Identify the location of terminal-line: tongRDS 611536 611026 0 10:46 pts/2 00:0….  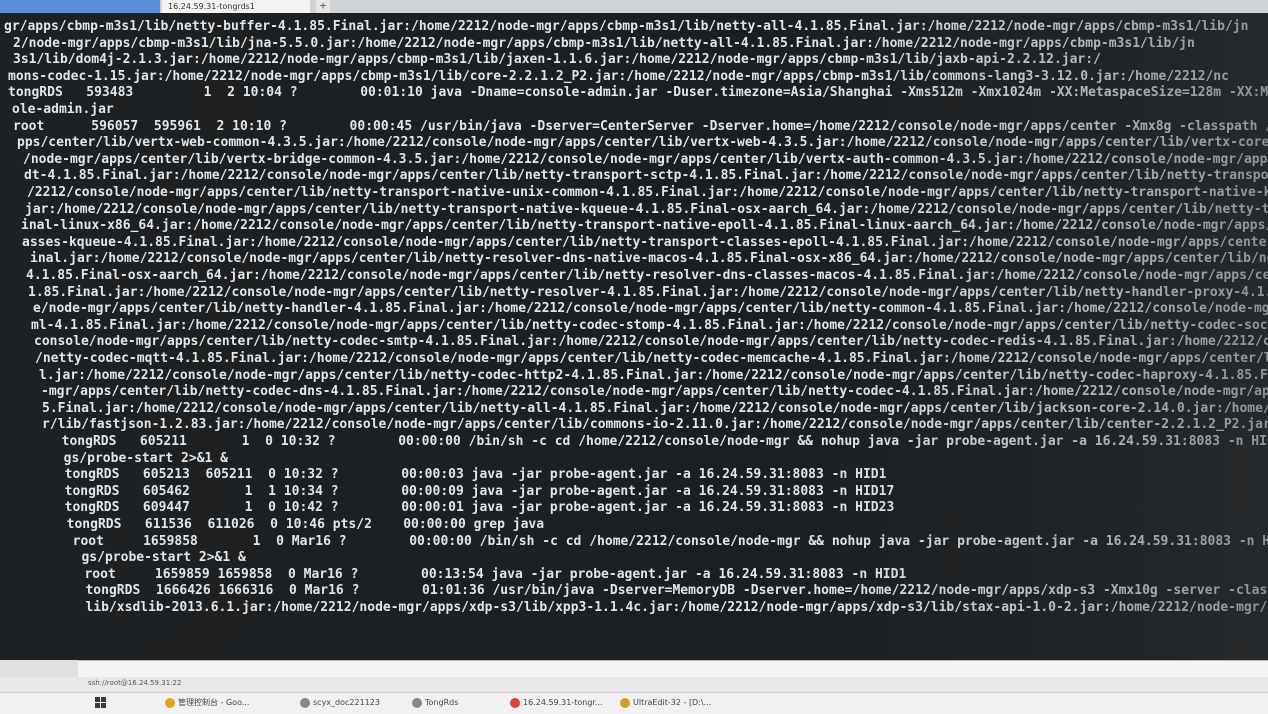
(298, 524).